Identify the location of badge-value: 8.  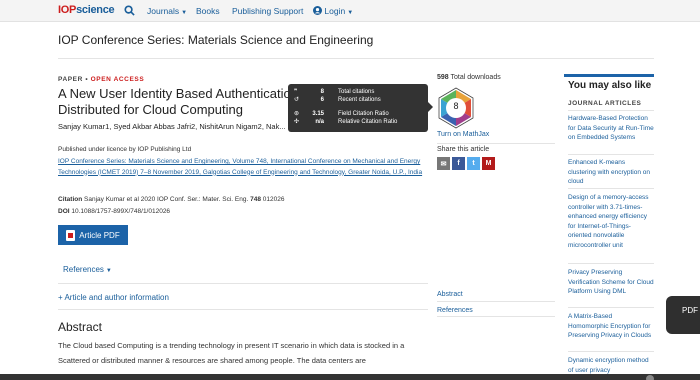
(456, 106).